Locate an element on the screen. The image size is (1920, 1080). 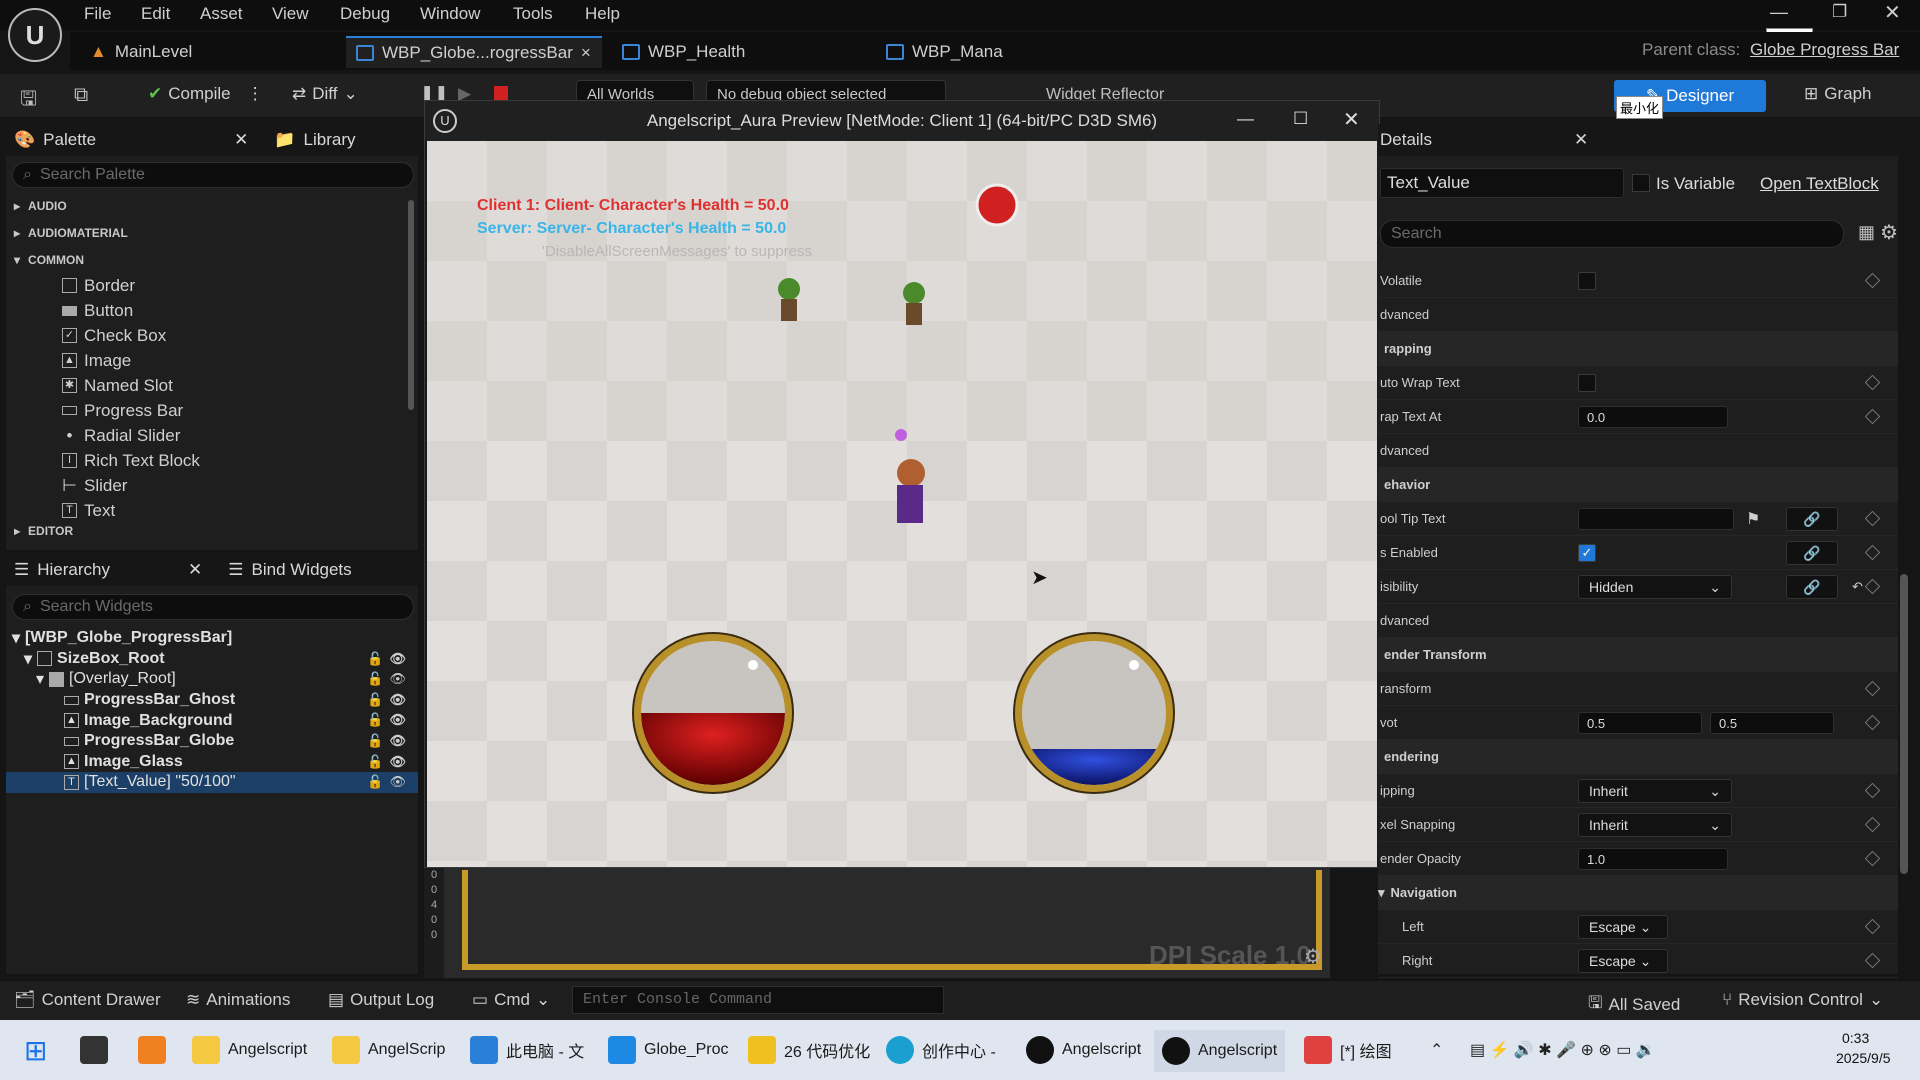
taskbar-app-3: 此电脑 - 文 is located at coordinates (527, 1050).